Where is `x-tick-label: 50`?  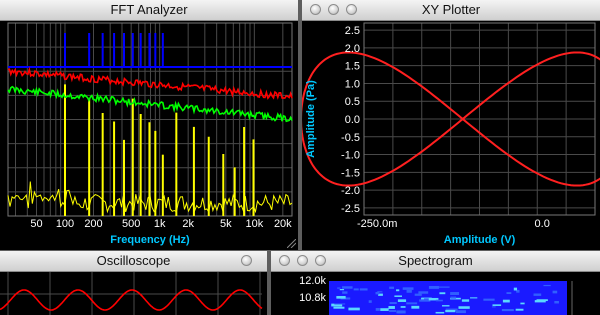
x-tick-label: 50 is located at coordinates (36, 224).